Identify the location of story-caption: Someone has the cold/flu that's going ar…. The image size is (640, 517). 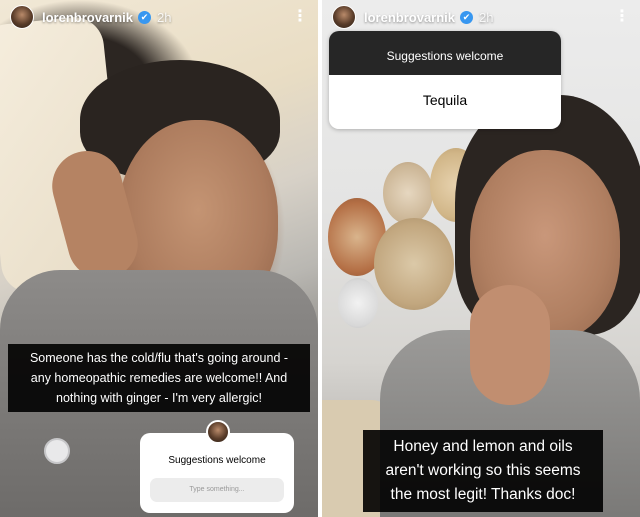
(159, 378).